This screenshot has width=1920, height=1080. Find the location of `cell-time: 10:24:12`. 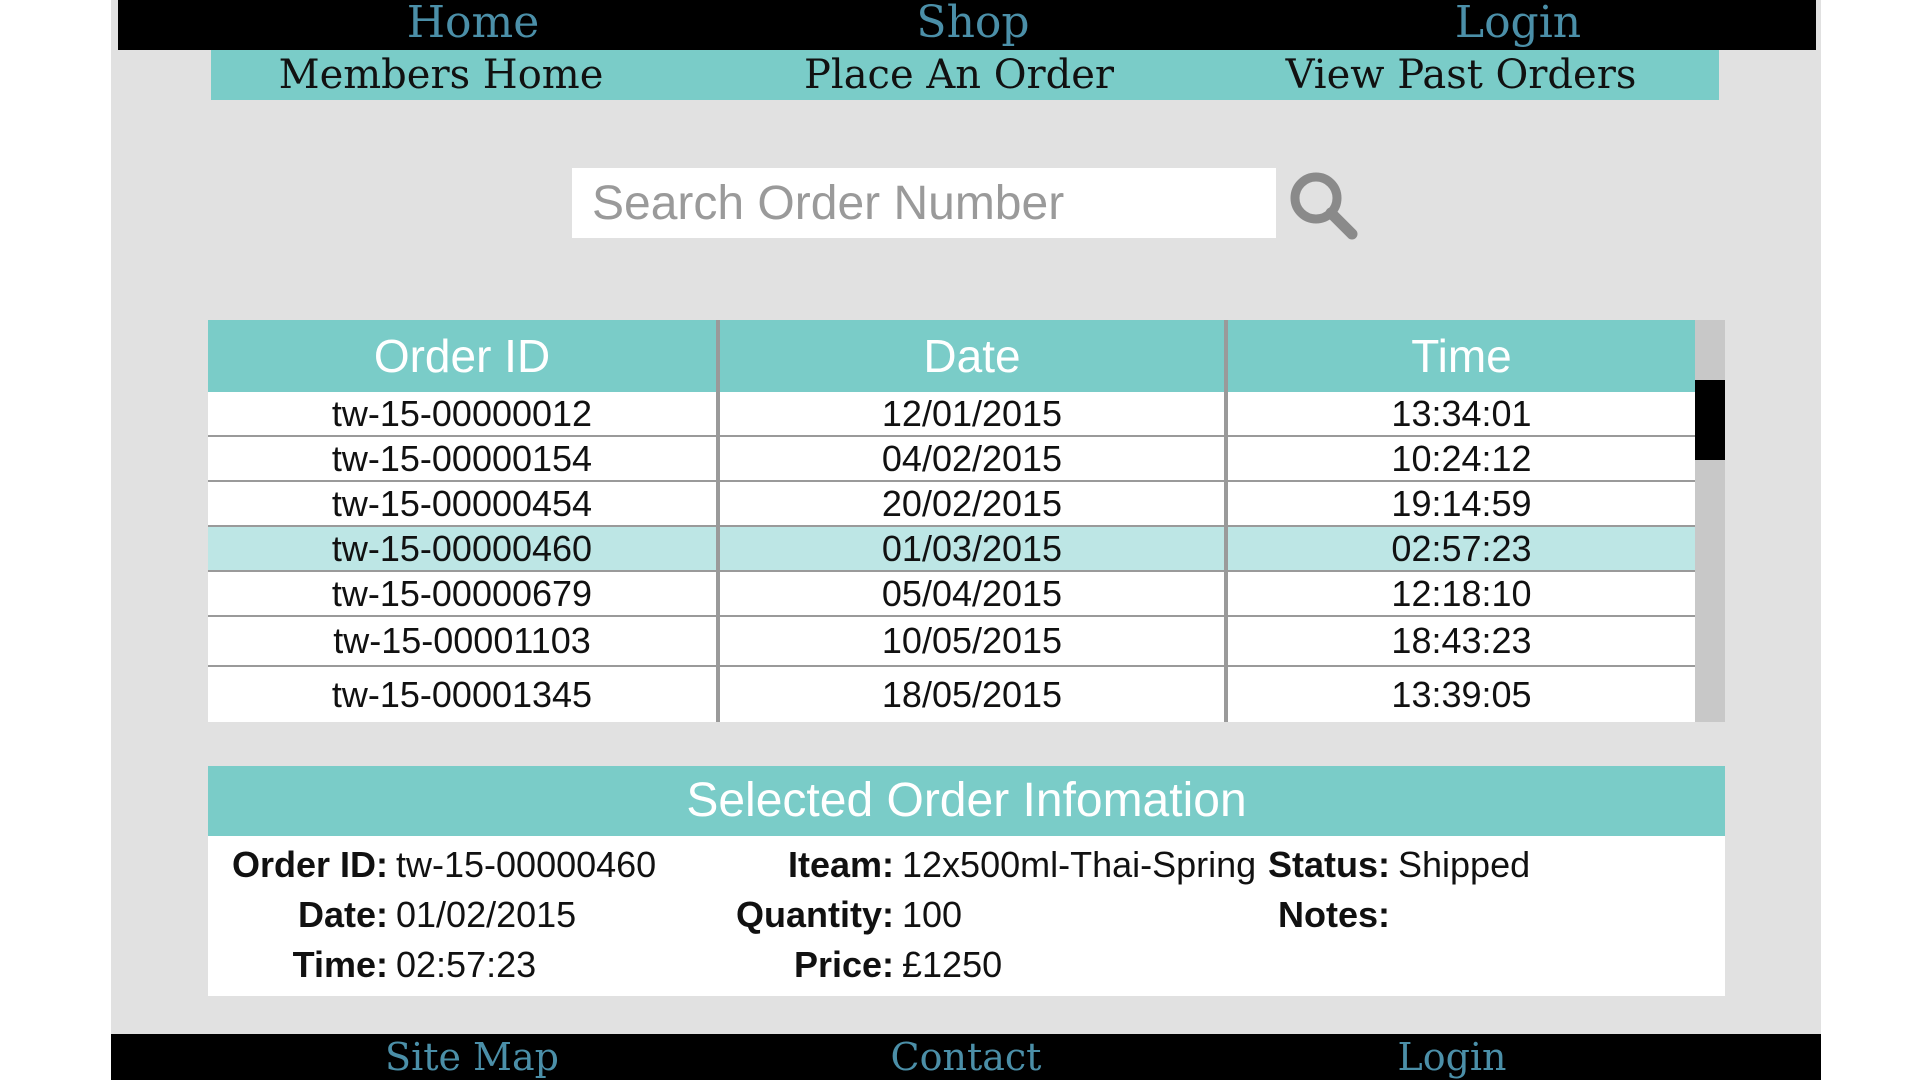

cell-time: 10:24:12 is located at coordinates (1461, 458).